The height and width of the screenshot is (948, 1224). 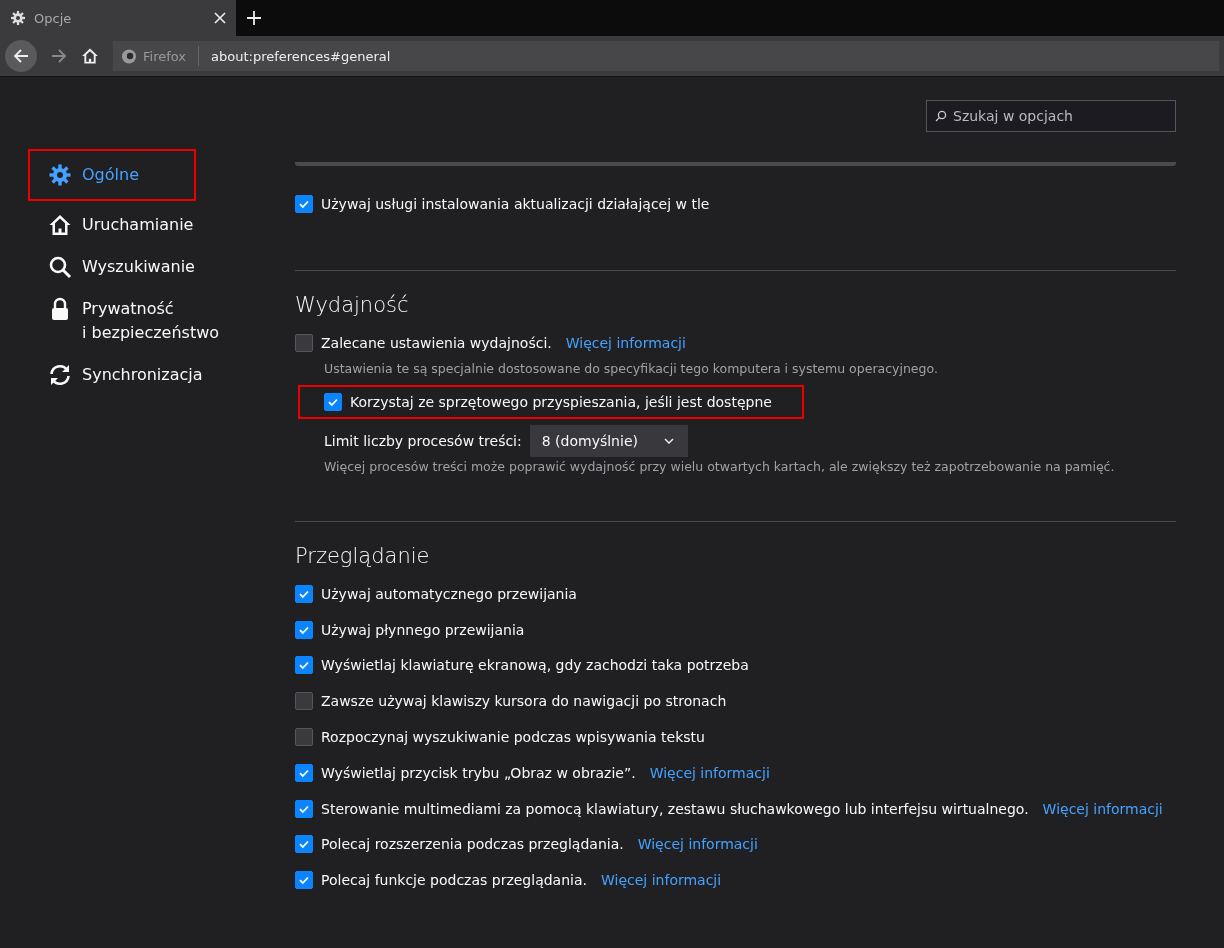 What do you see at coordinates (112, 175) in the screenshot?
I see `category-item: Ogólne` at bounding box center [112, 175].